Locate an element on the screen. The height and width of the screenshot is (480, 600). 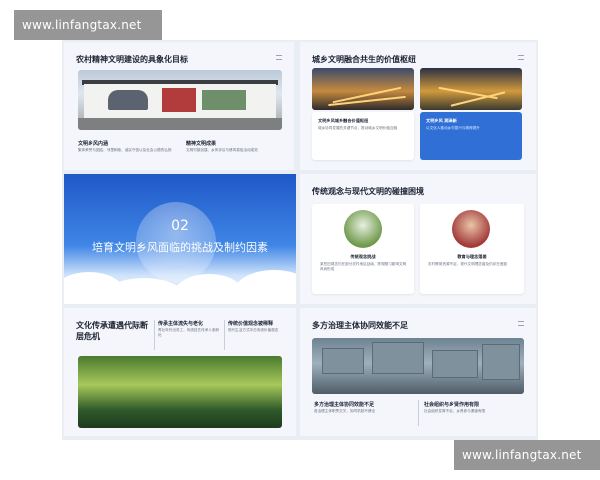
section-text: 现代生活方式冲击传统价值观念 is located at coordinates (253, 330).